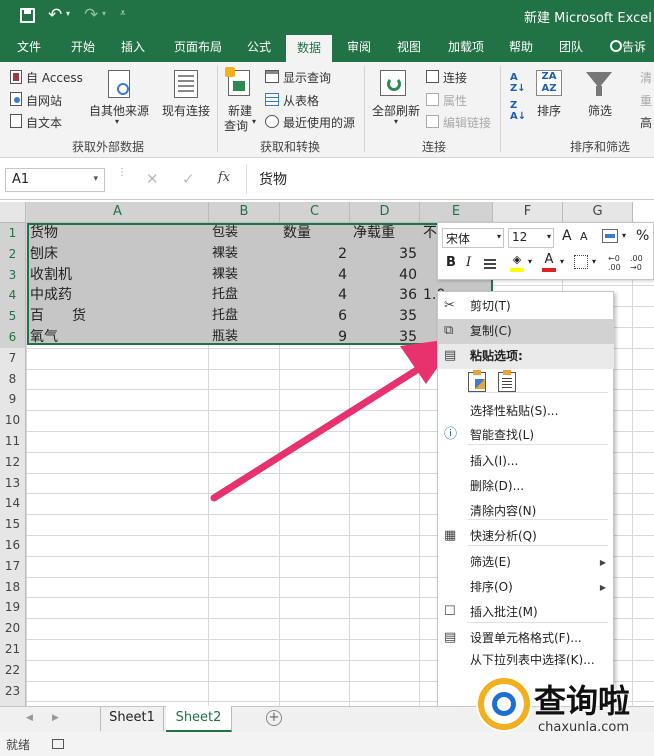 This screenshot has width=654, height=756. What do you see at coordinates (13, 649) in the screenshot?
I see `row-header-21: 21` at bounding box center [13, 649].